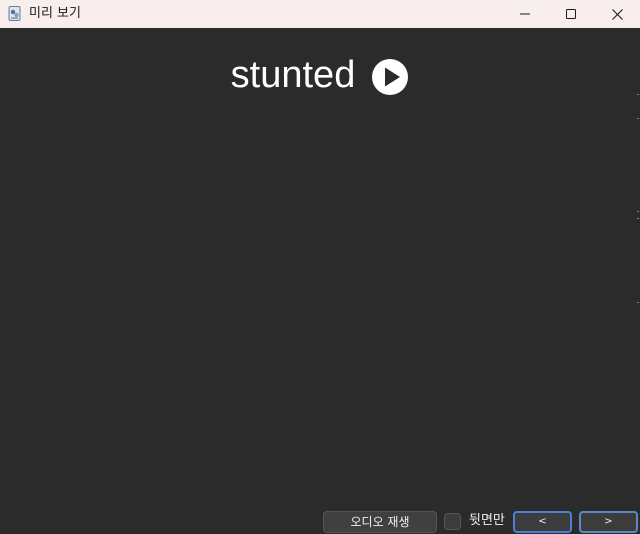  What do you see at coordinates (452, 521) in the screenshot?
I see `back-only-checkbox` at bounding box center [452, 521].